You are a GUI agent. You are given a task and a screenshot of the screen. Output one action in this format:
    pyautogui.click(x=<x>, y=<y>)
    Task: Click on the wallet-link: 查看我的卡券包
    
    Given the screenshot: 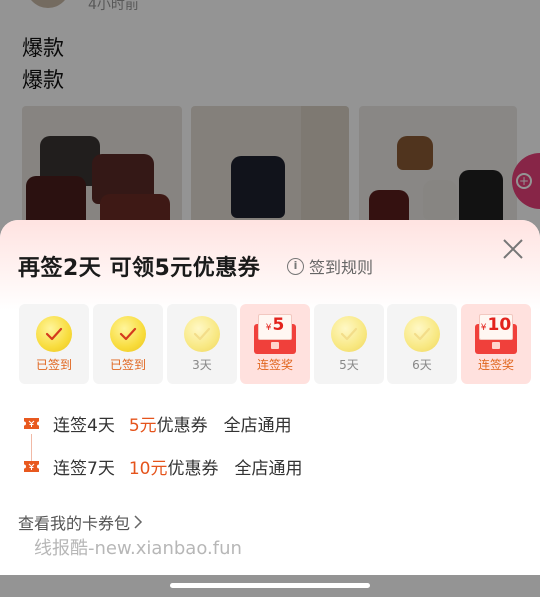 What is the action you would take?
    pyautogui.click(x=80, y=522)
    